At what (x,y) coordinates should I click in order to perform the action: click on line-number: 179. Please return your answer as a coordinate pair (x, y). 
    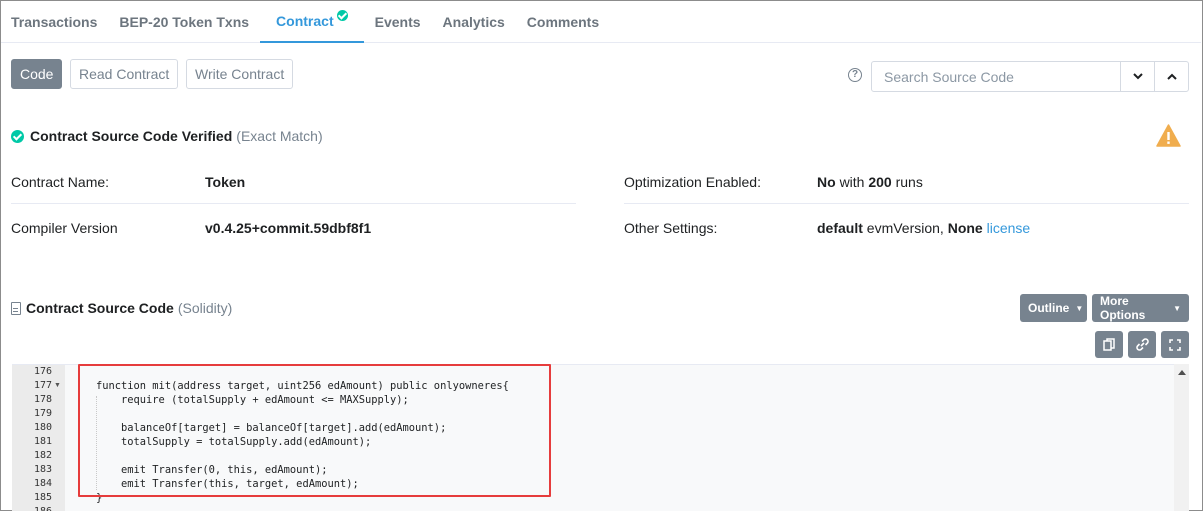
    Looking at the image, I should click on (42, 413).